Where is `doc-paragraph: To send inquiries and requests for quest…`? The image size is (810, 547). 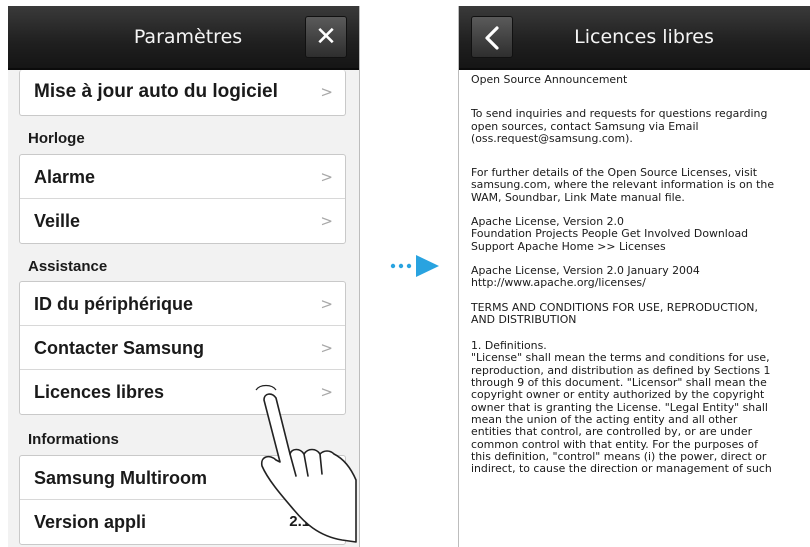 doc-paragraph: To send inquiries and requests for quest… is located at coordinates (619, 126).